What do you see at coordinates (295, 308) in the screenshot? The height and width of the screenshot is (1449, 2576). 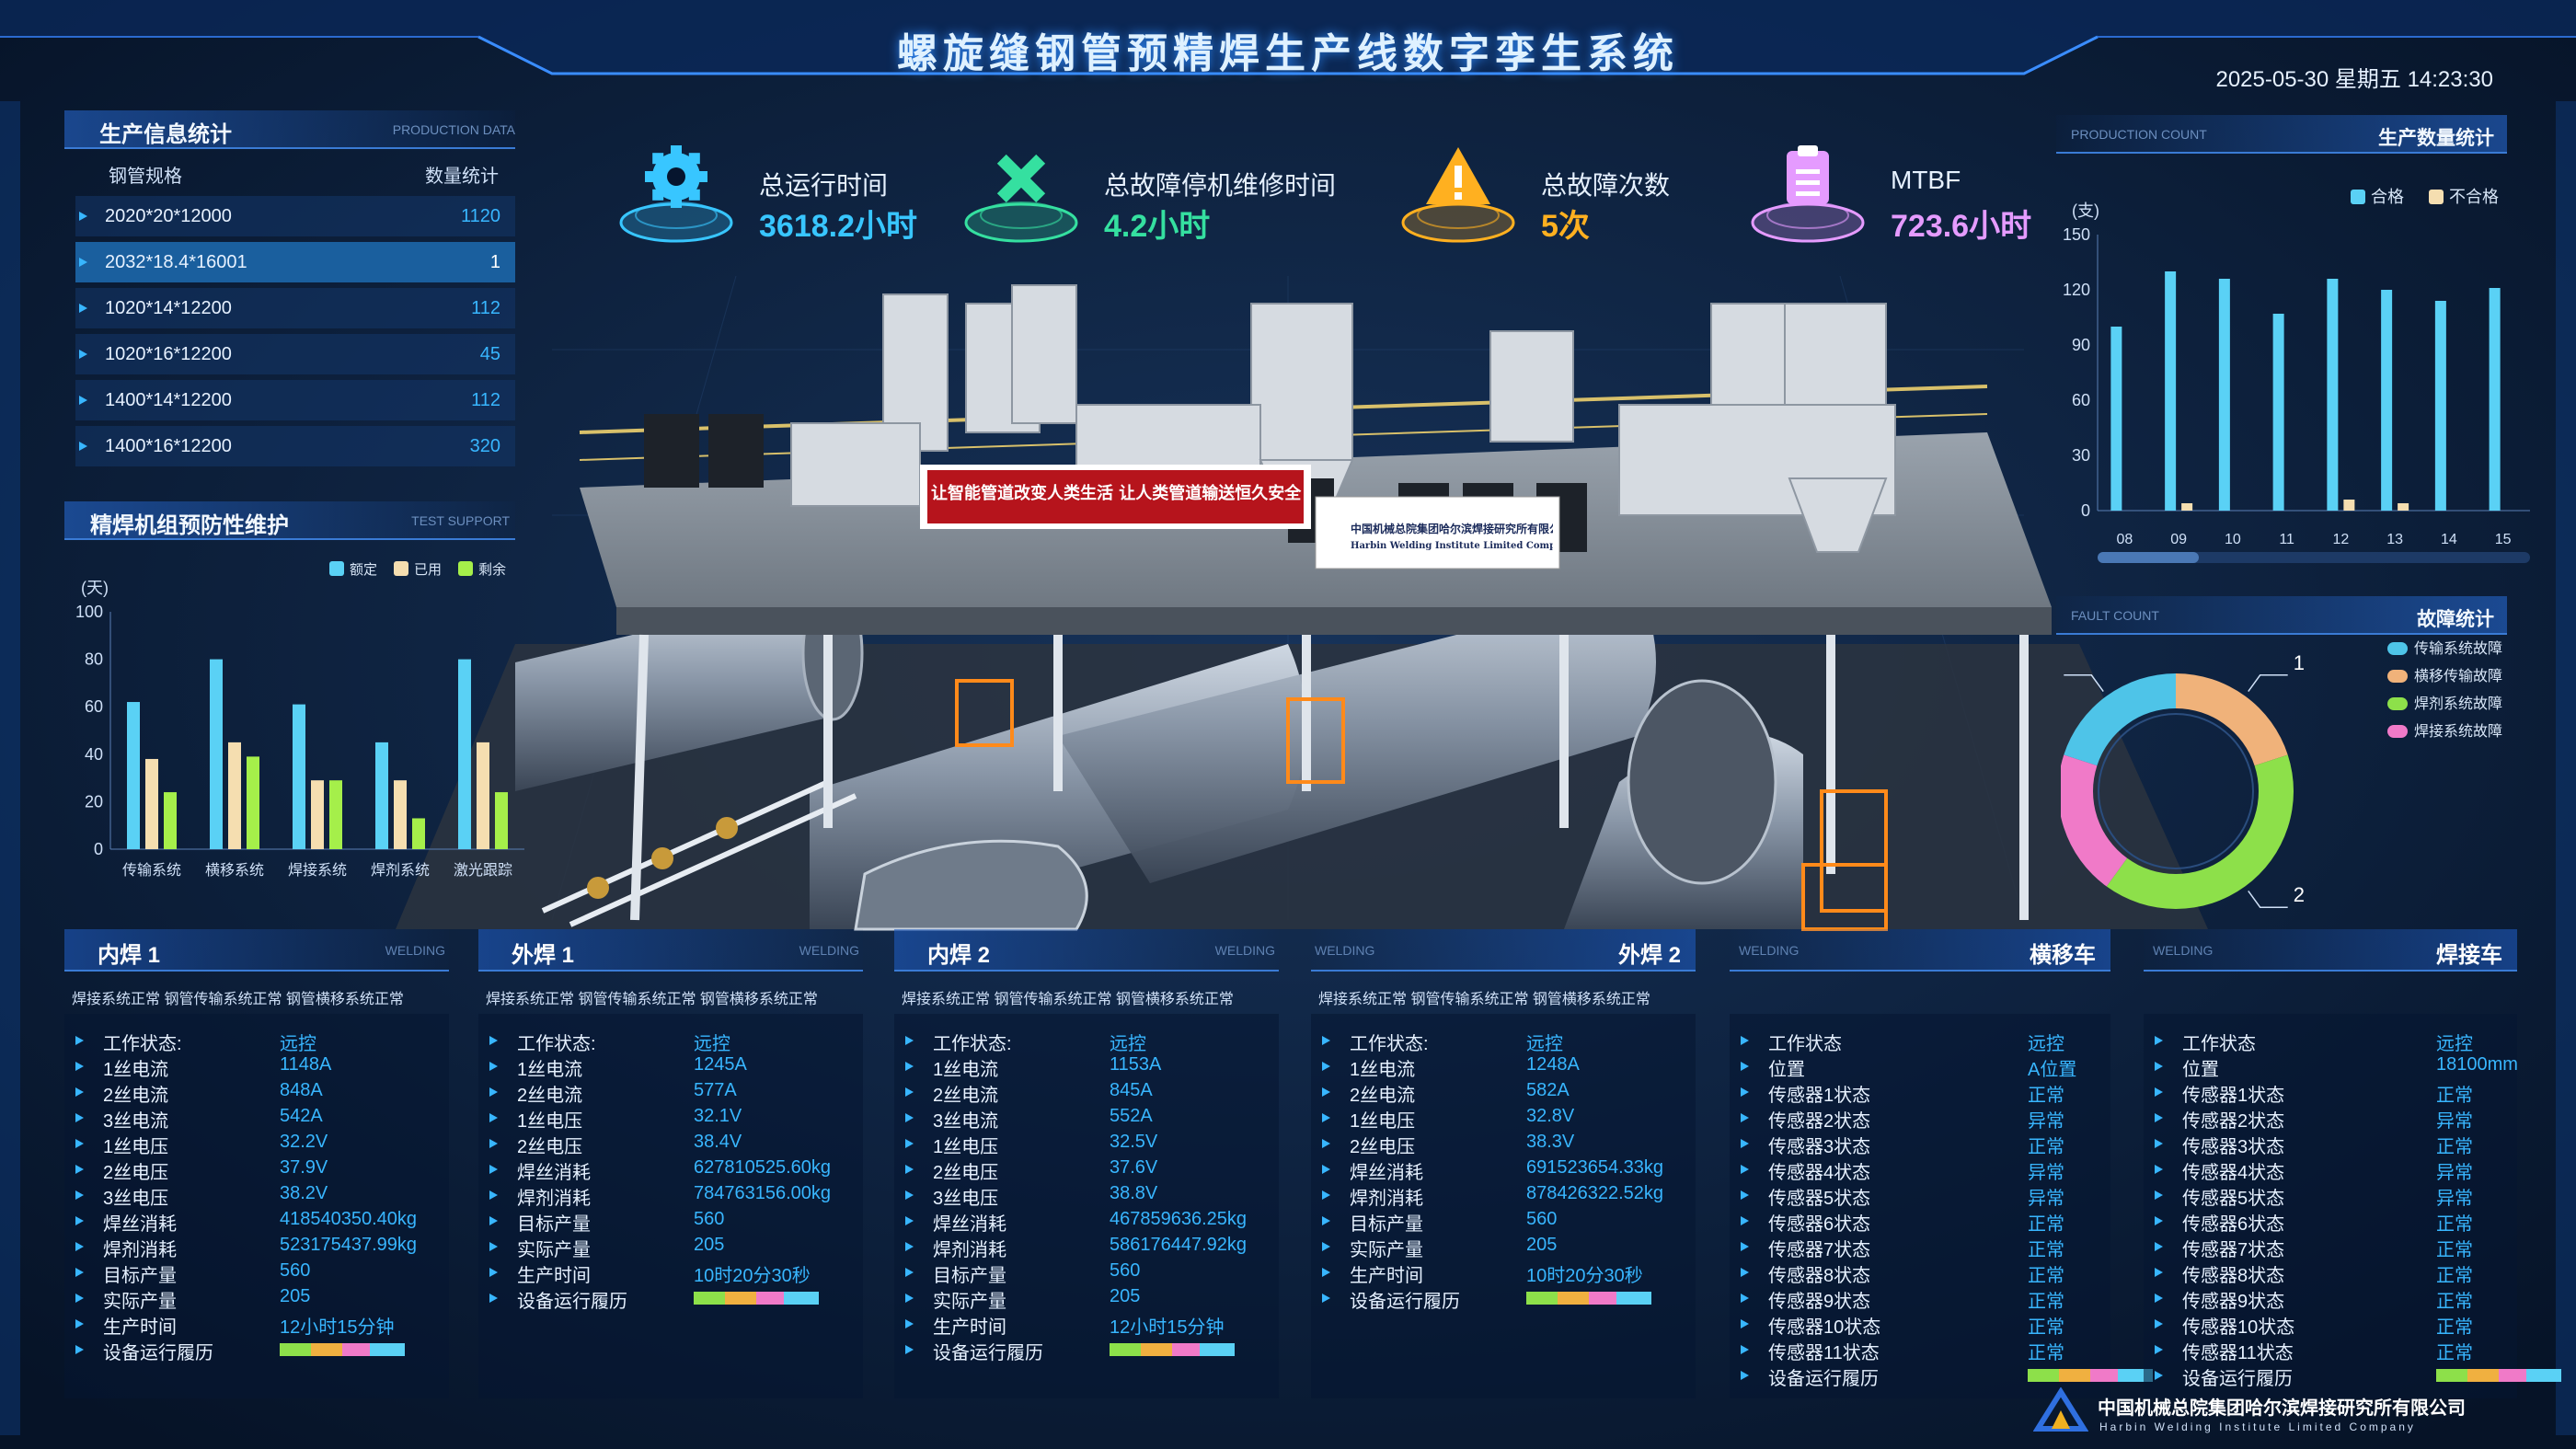 I see `production-row: 1020*14*12200 112` at bounding box center [295, 308].